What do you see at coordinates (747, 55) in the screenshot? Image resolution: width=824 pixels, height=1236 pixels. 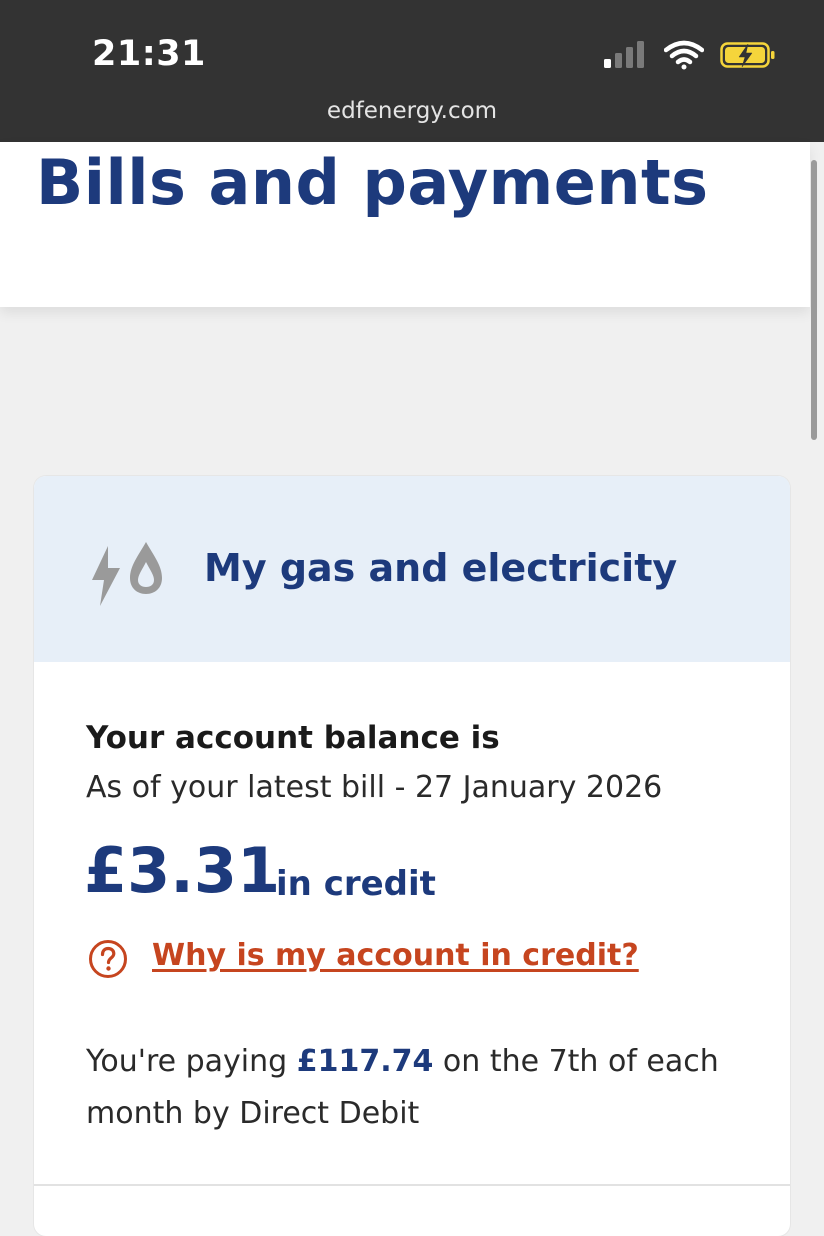 I see `battery-charging-icon` at bounding box center [747, 55].